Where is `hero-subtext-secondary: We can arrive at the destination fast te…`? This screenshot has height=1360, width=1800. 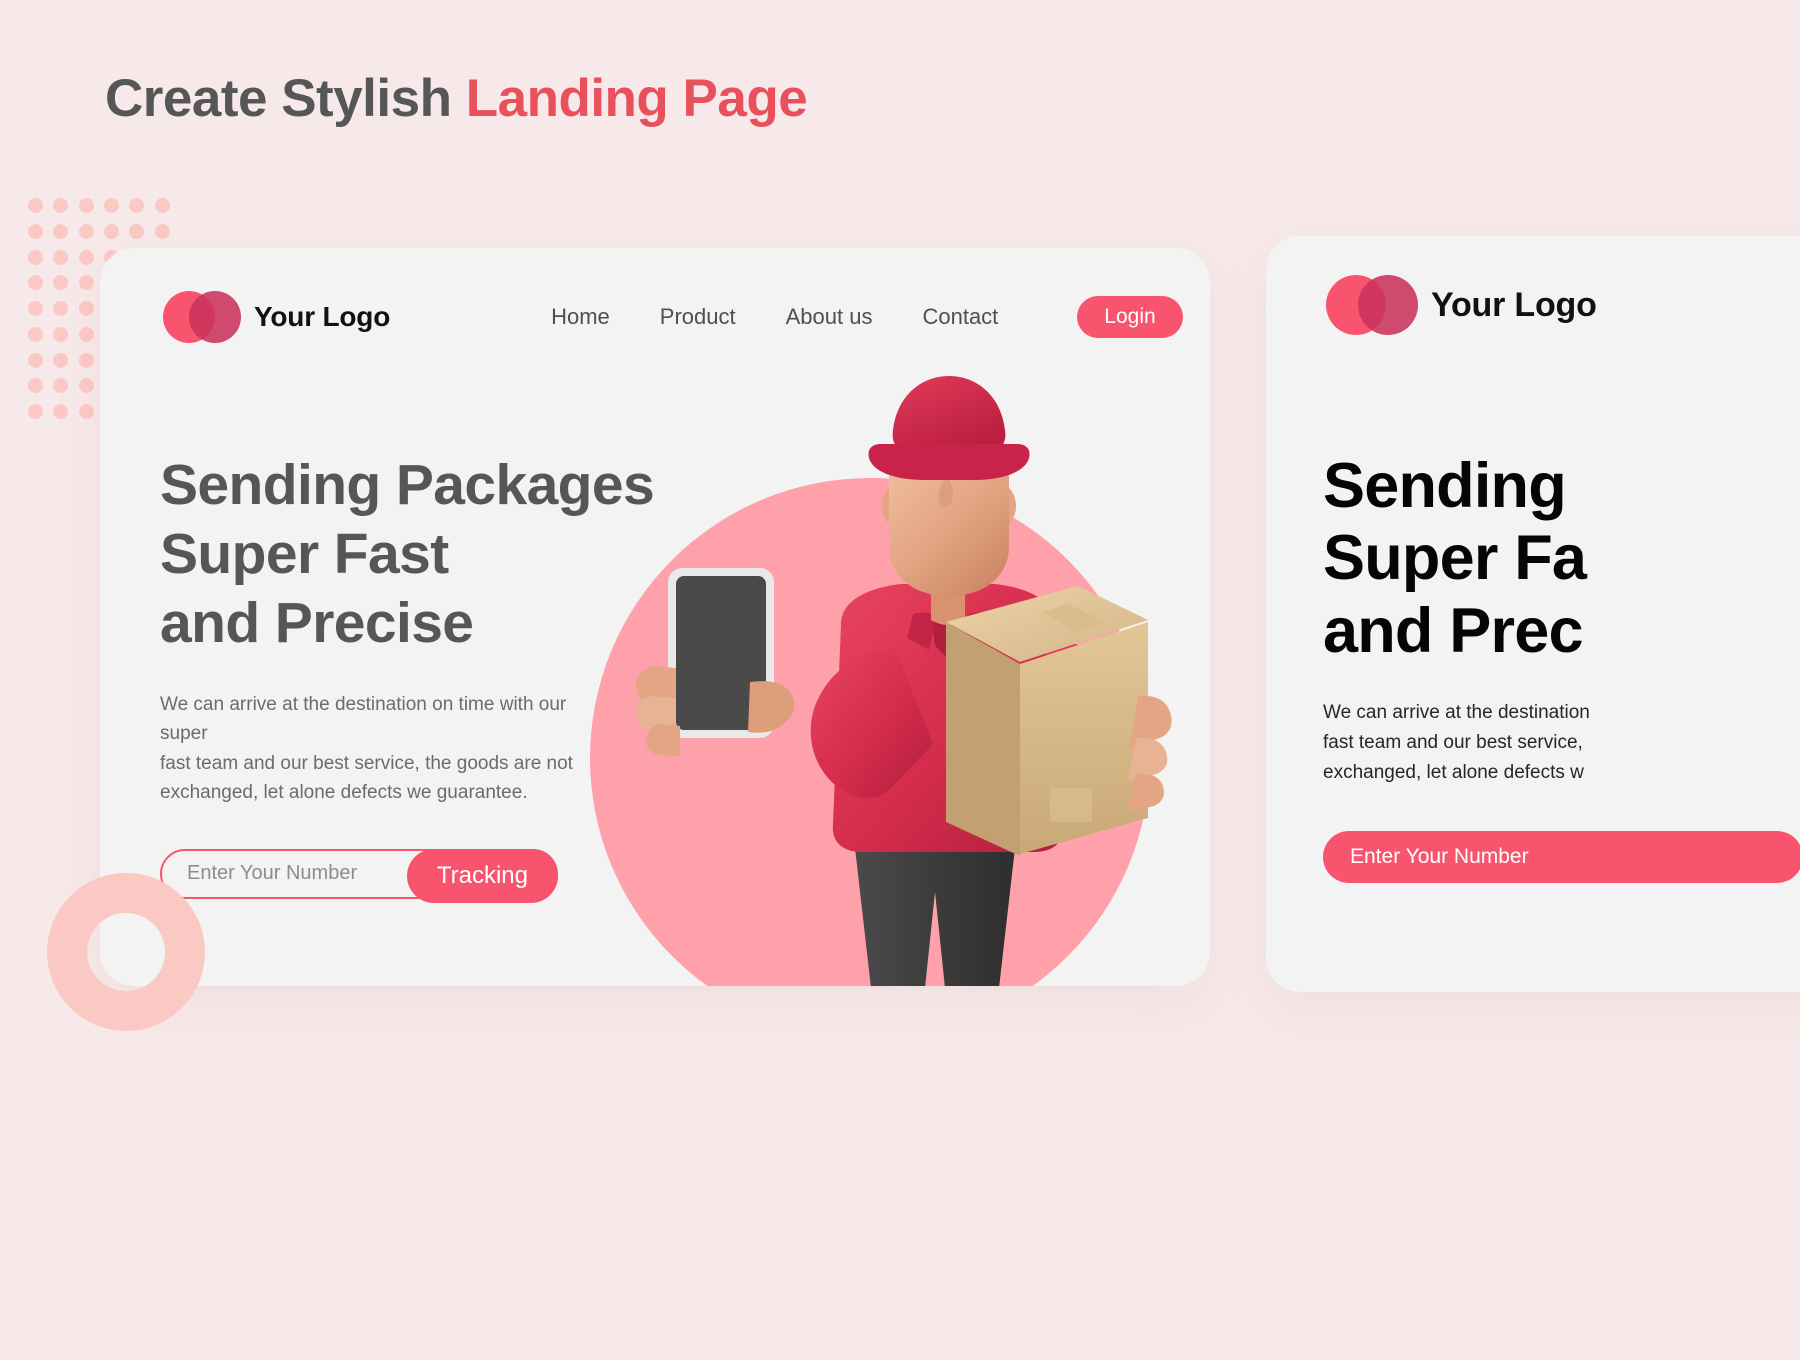
hero-subtext-secondary: We can arrive at the destination fast te… is located at coordinates (1456, 742).